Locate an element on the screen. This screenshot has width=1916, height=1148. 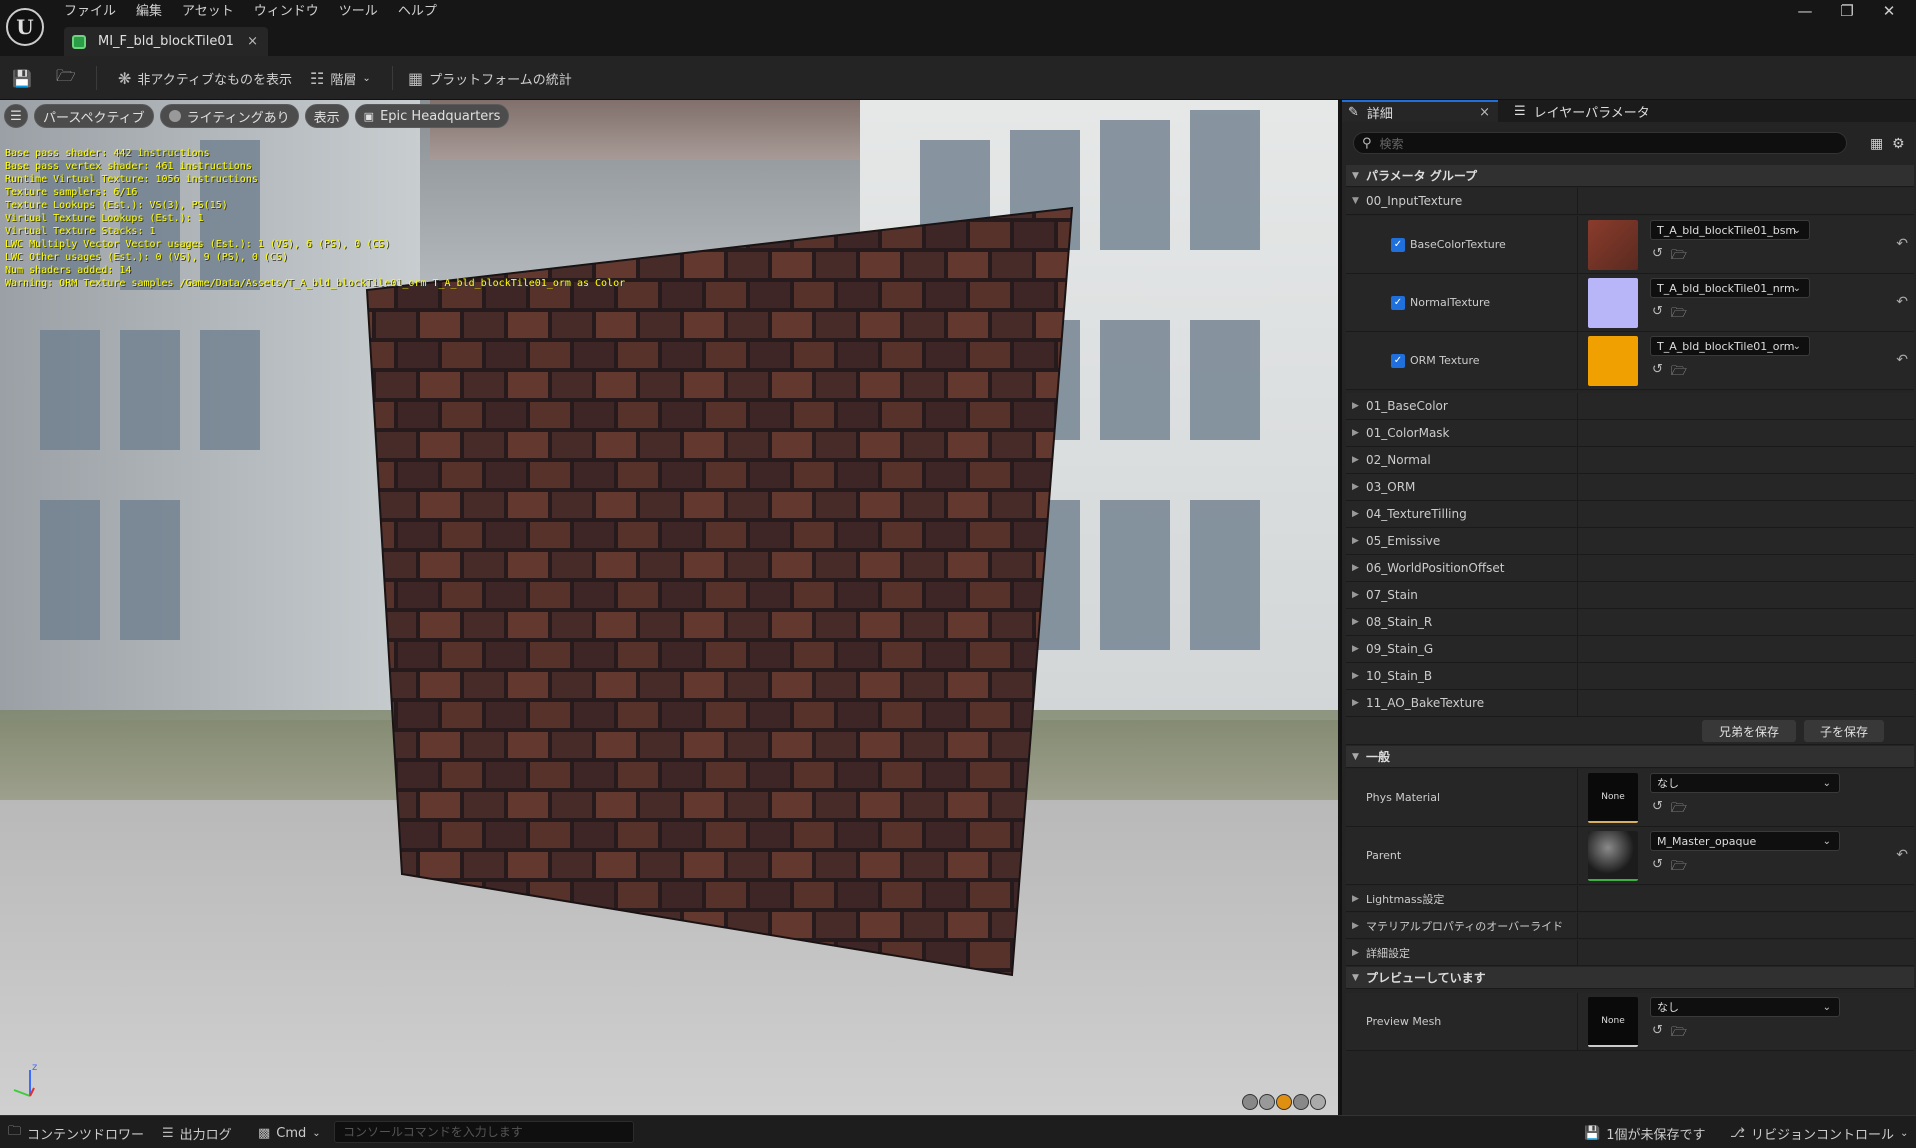
table-view-icon: ▦ is located at coordinates (1876, 144).